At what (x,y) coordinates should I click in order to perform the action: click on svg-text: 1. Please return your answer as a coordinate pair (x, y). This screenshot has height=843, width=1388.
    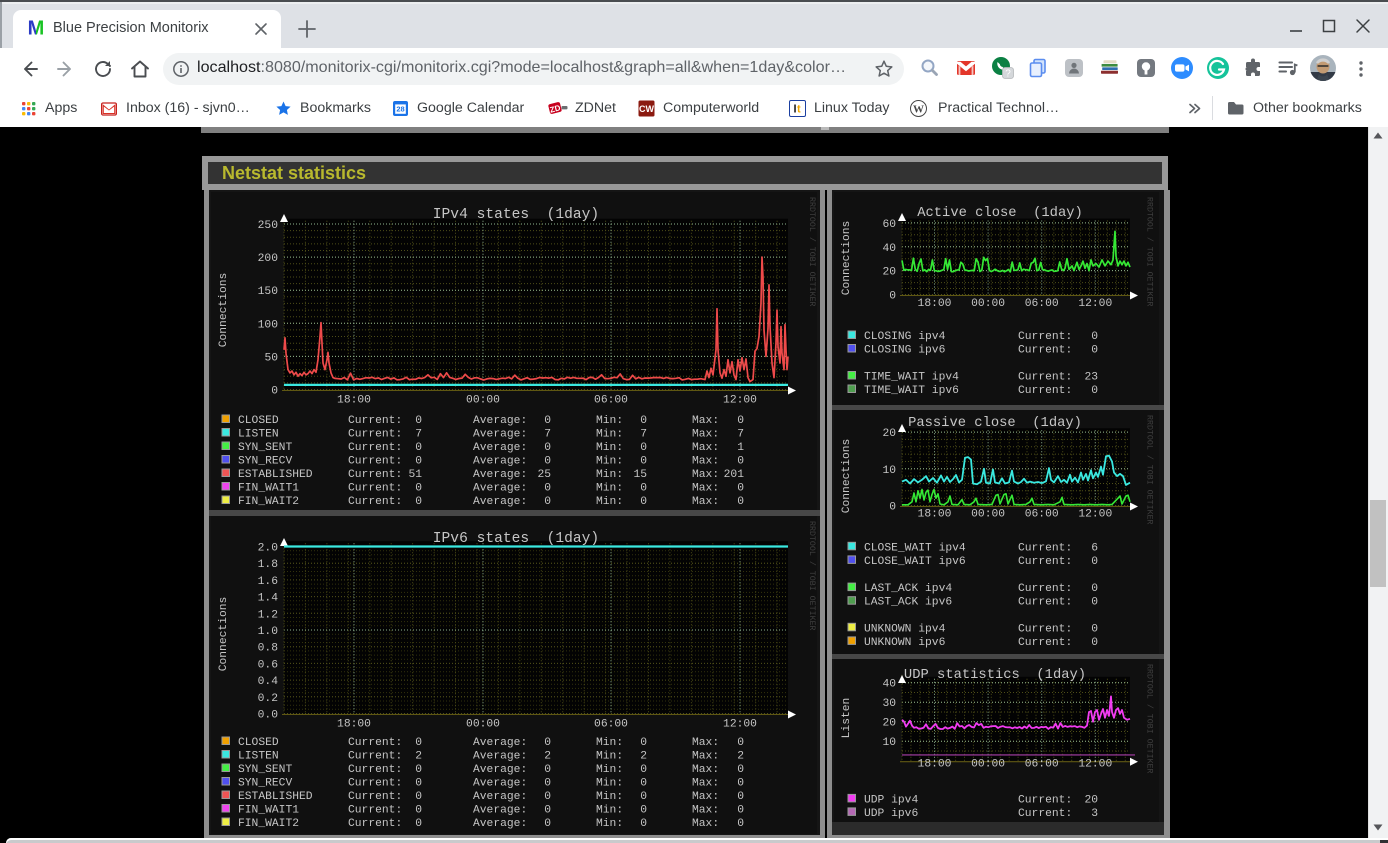
    Looking at the image, I should click on (740, 448).